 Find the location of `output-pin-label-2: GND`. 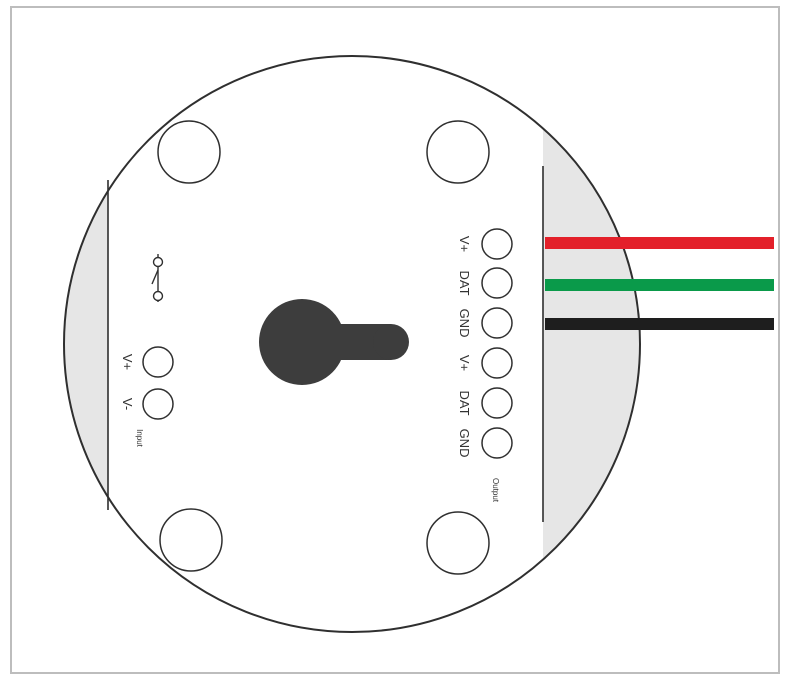

output-pin-label-2: GND is located at coordinates (464, 323).